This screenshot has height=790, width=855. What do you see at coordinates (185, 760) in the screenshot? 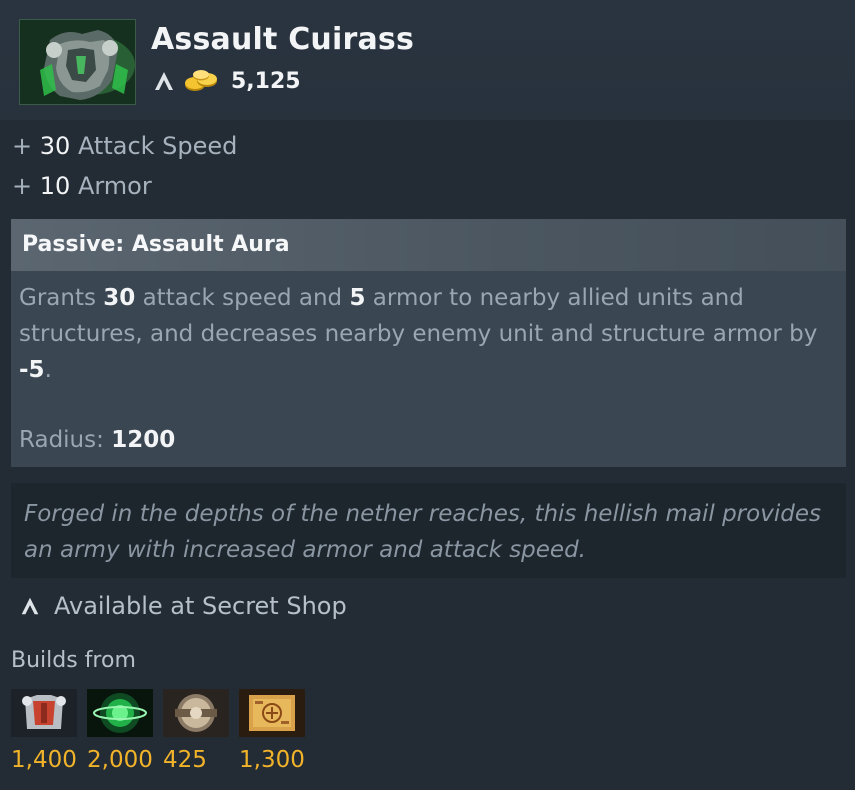
I see `component-cost: 425` at bounding box center [185, 760].